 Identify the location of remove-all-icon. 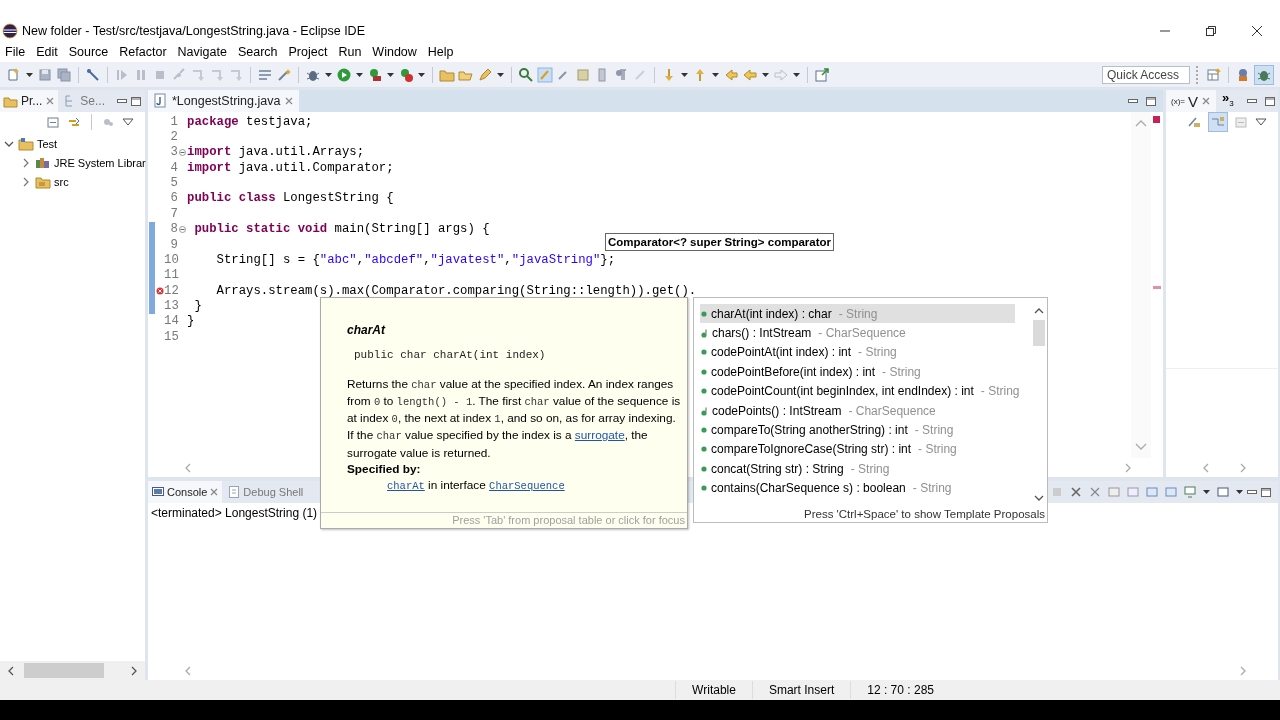
(1095, 492).